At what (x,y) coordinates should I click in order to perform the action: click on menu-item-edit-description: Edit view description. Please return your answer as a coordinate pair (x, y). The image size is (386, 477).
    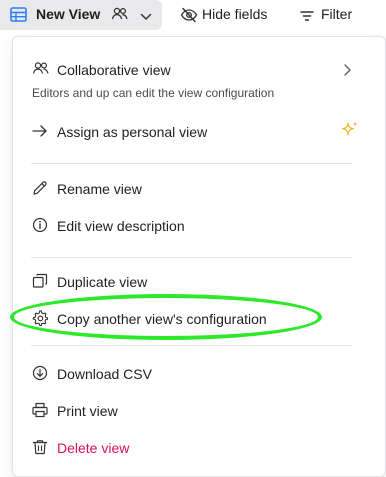
    Looking at the image, I should click on (199, 225).